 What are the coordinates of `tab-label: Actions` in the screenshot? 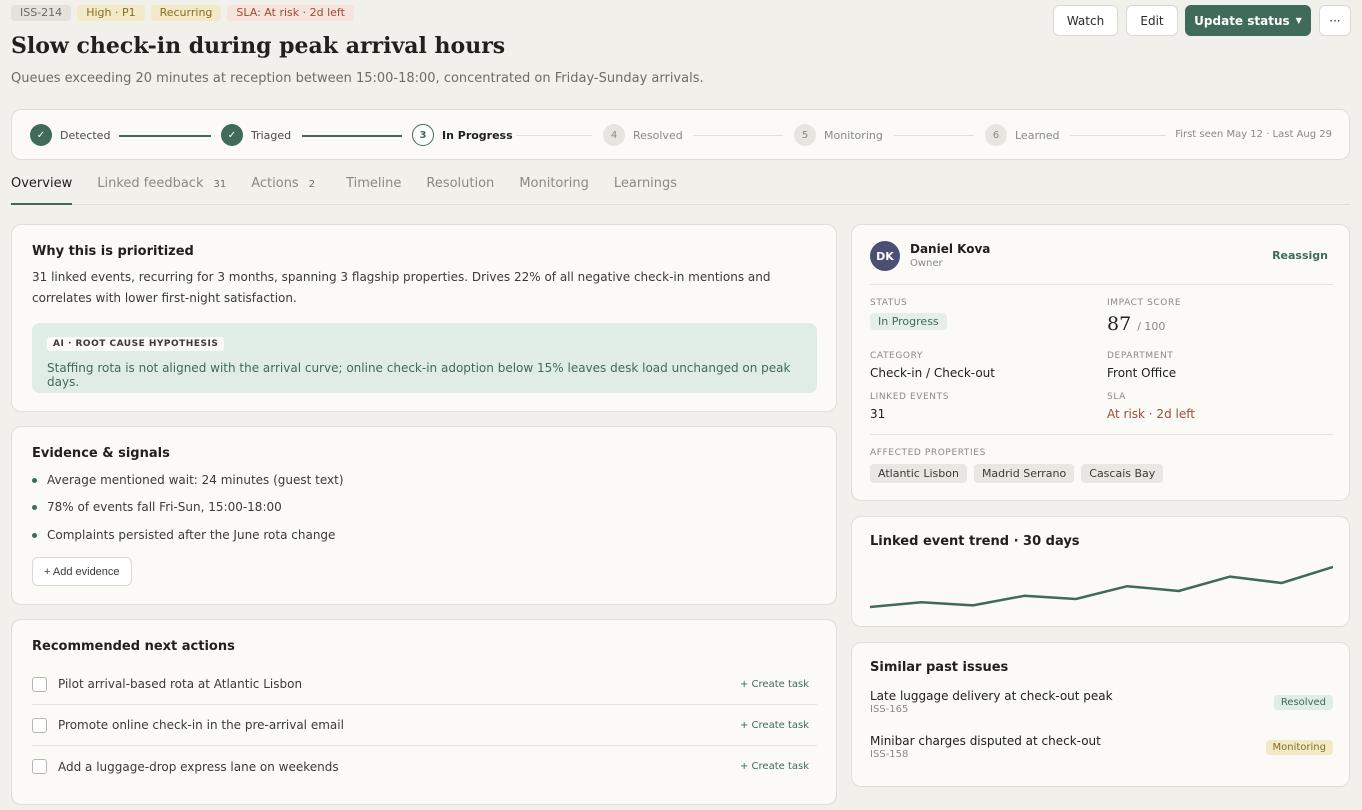 It's located at (275, 183).